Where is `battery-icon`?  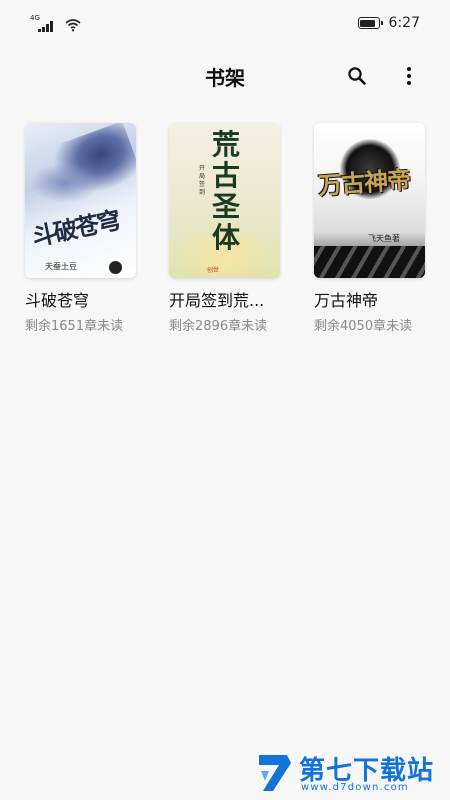 battery-icon is located at coordinates (370, 23).